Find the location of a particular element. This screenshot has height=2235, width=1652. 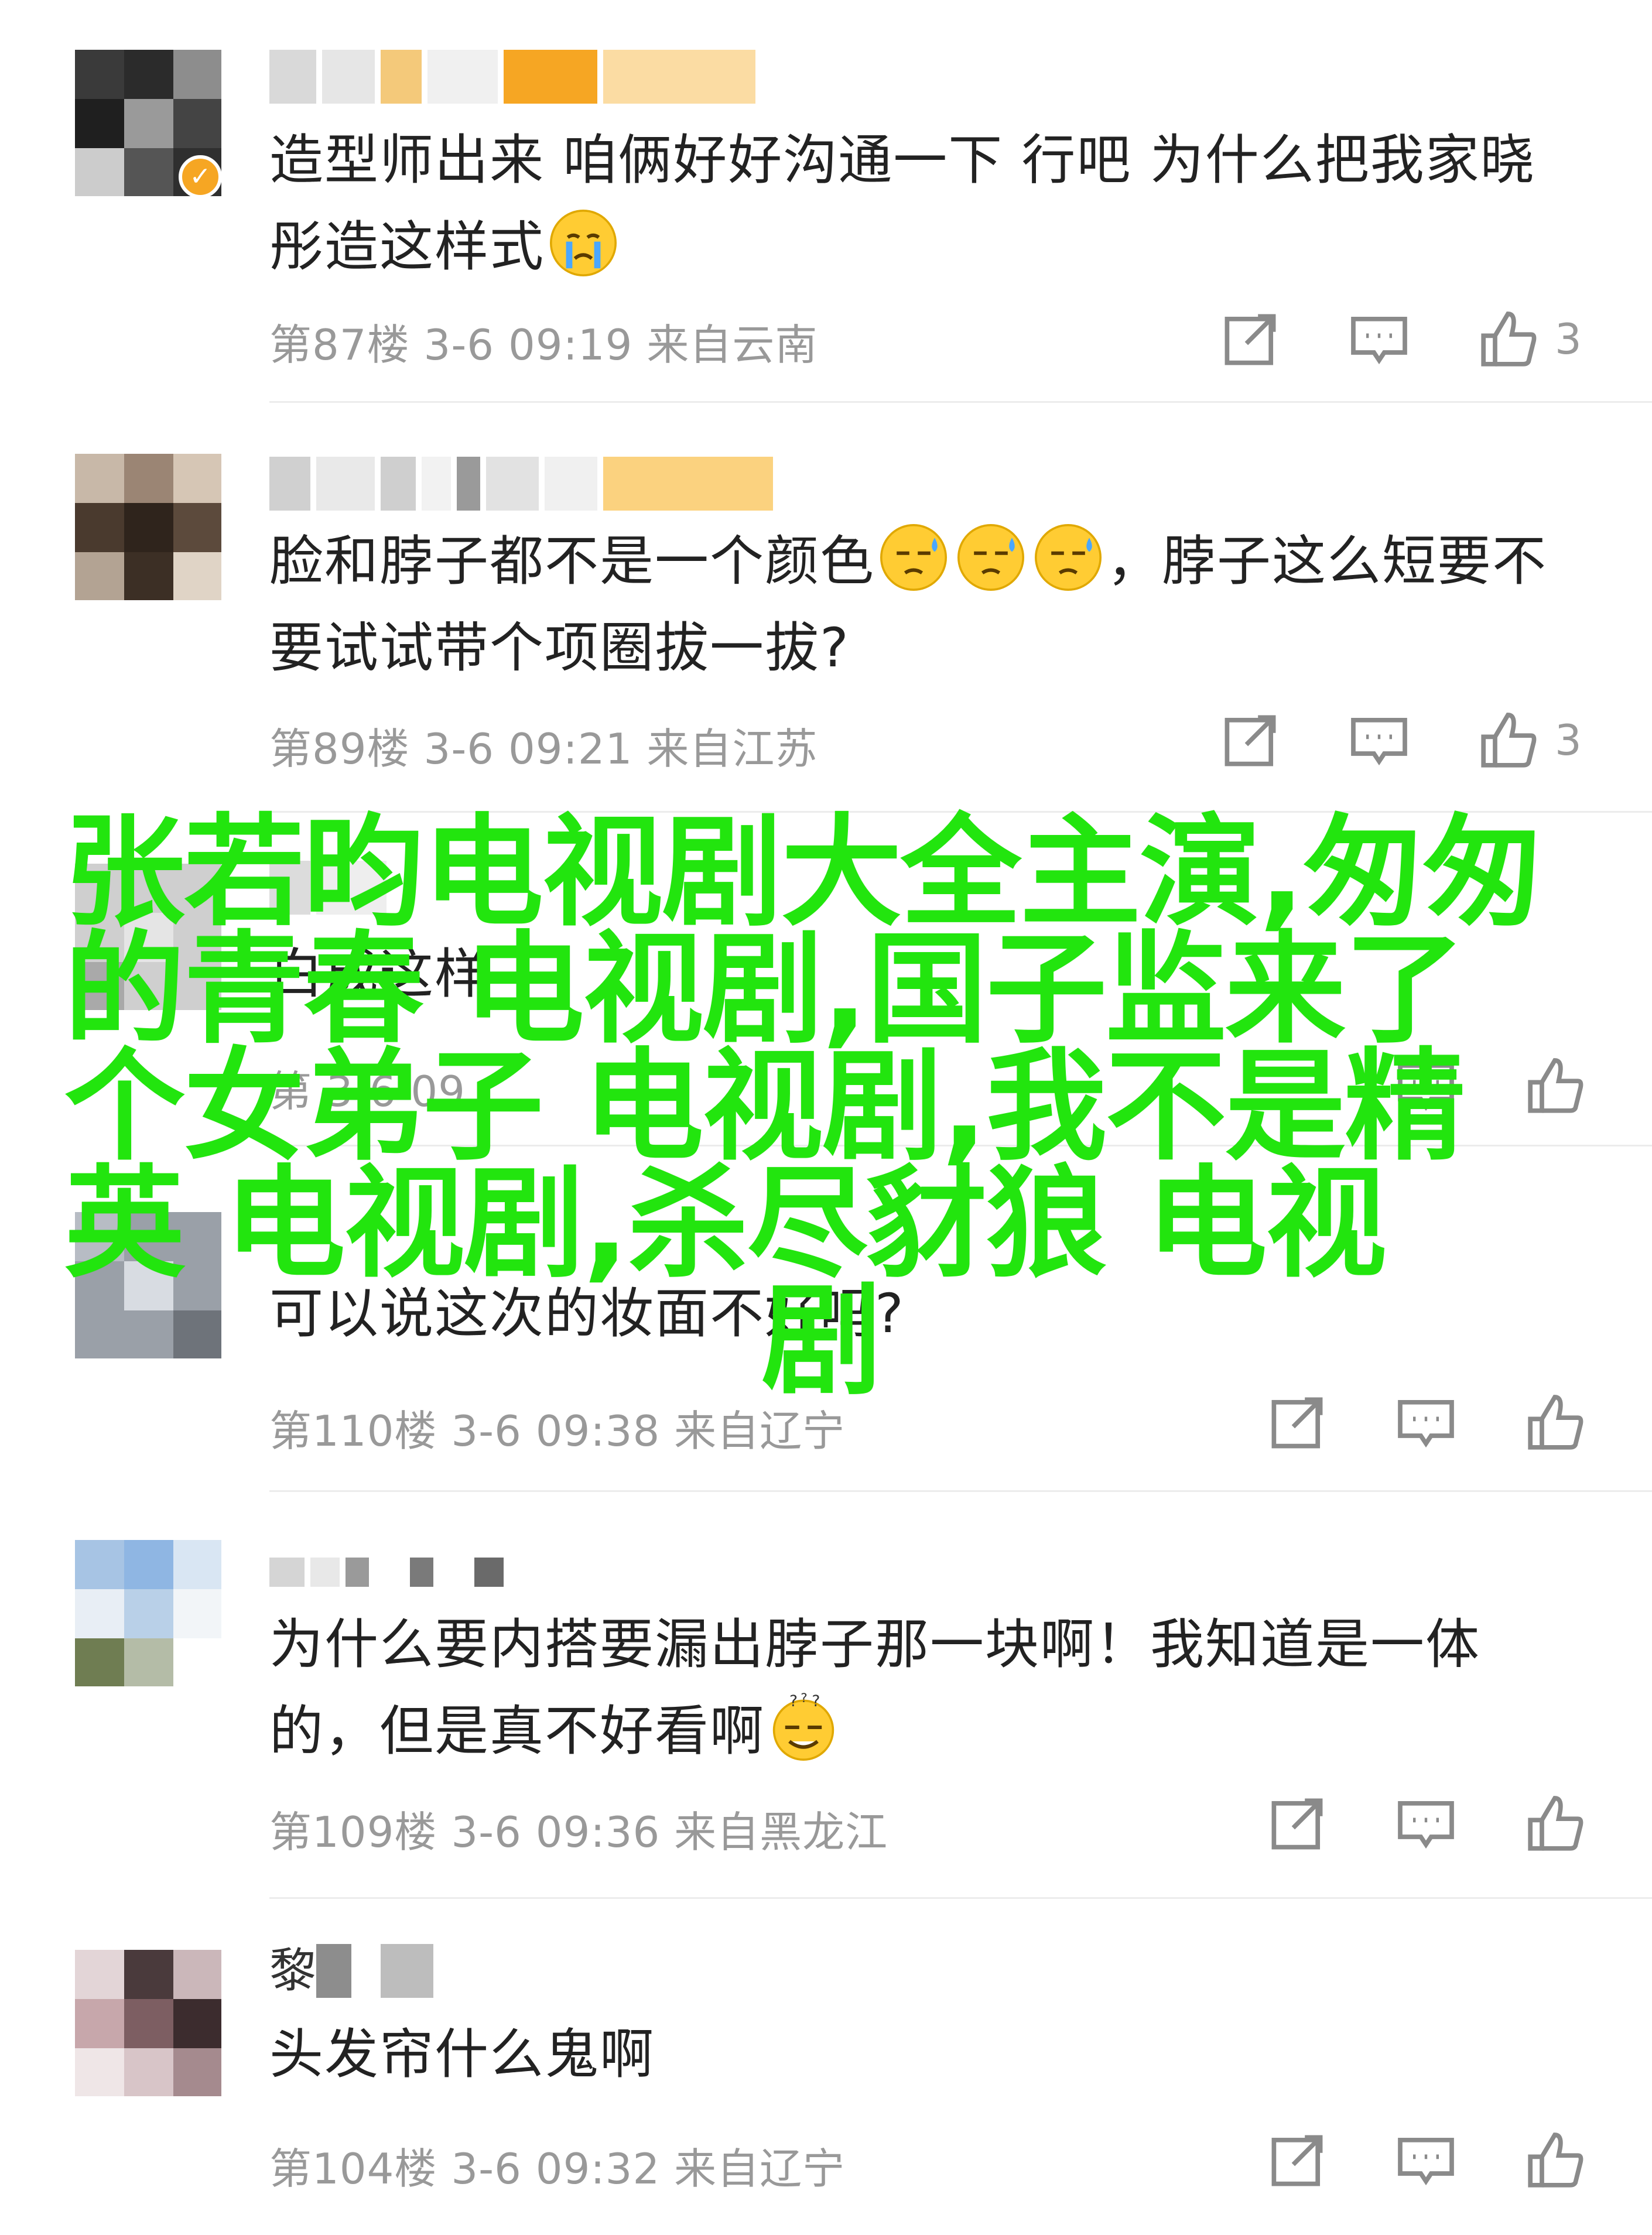

comment-meta: 第89楼 3-6 09:21 来自江苏 is located at coordinates (543, 748).